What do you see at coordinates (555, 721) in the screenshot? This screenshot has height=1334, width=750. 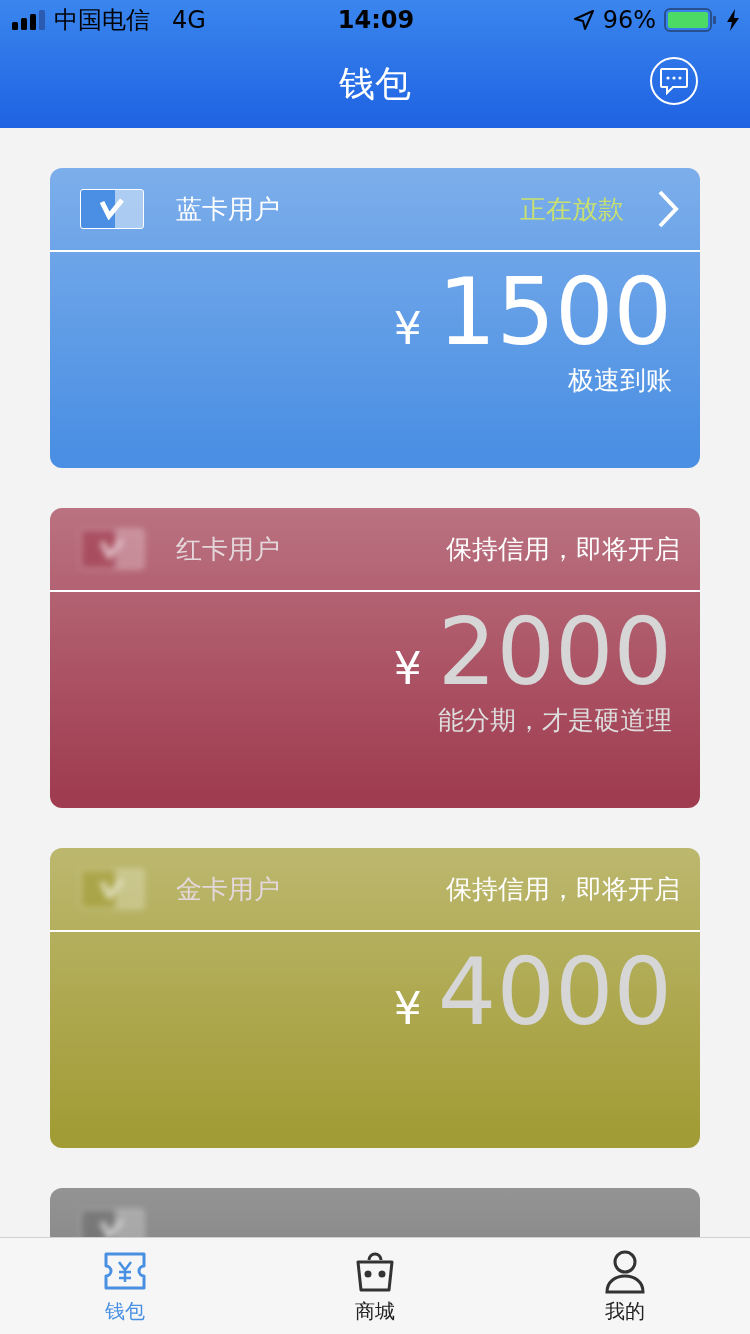 I see `card-slogan: 能分期，才是硬道理` at bounding box center [555, 721].